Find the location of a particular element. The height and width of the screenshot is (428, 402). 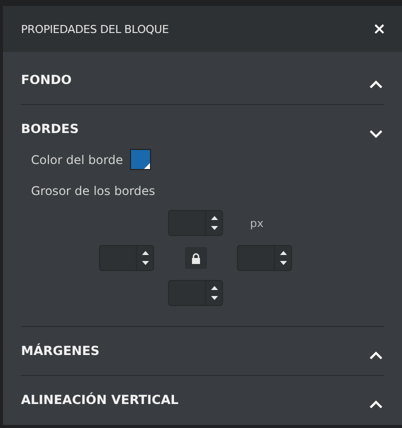

section-title: MÁRGENES is located at coordinates (60, 352).